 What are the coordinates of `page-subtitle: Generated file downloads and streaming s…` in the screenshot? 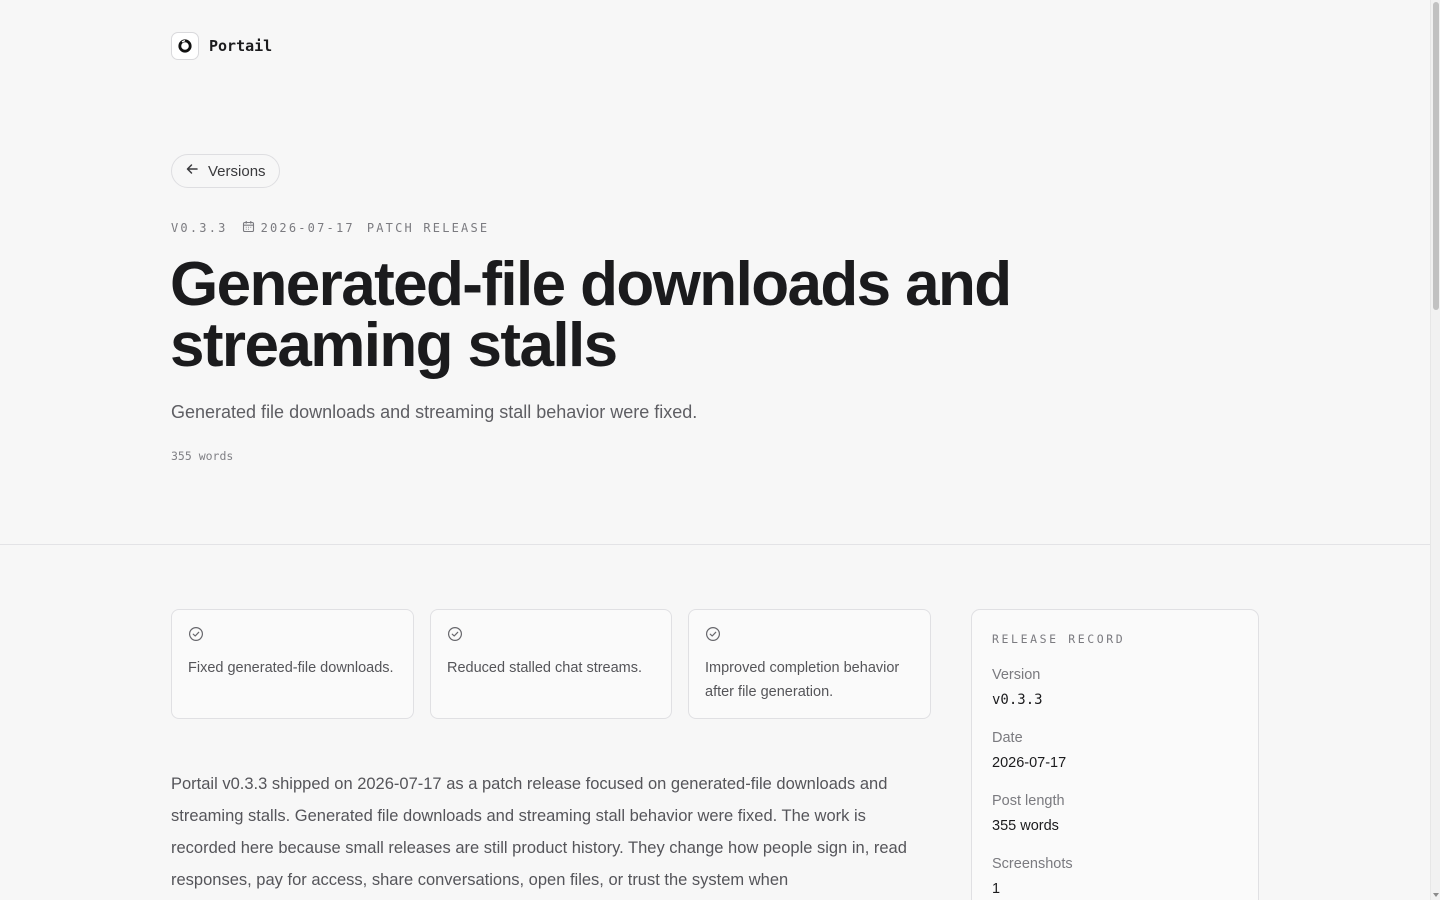 It's located at (434, 412).